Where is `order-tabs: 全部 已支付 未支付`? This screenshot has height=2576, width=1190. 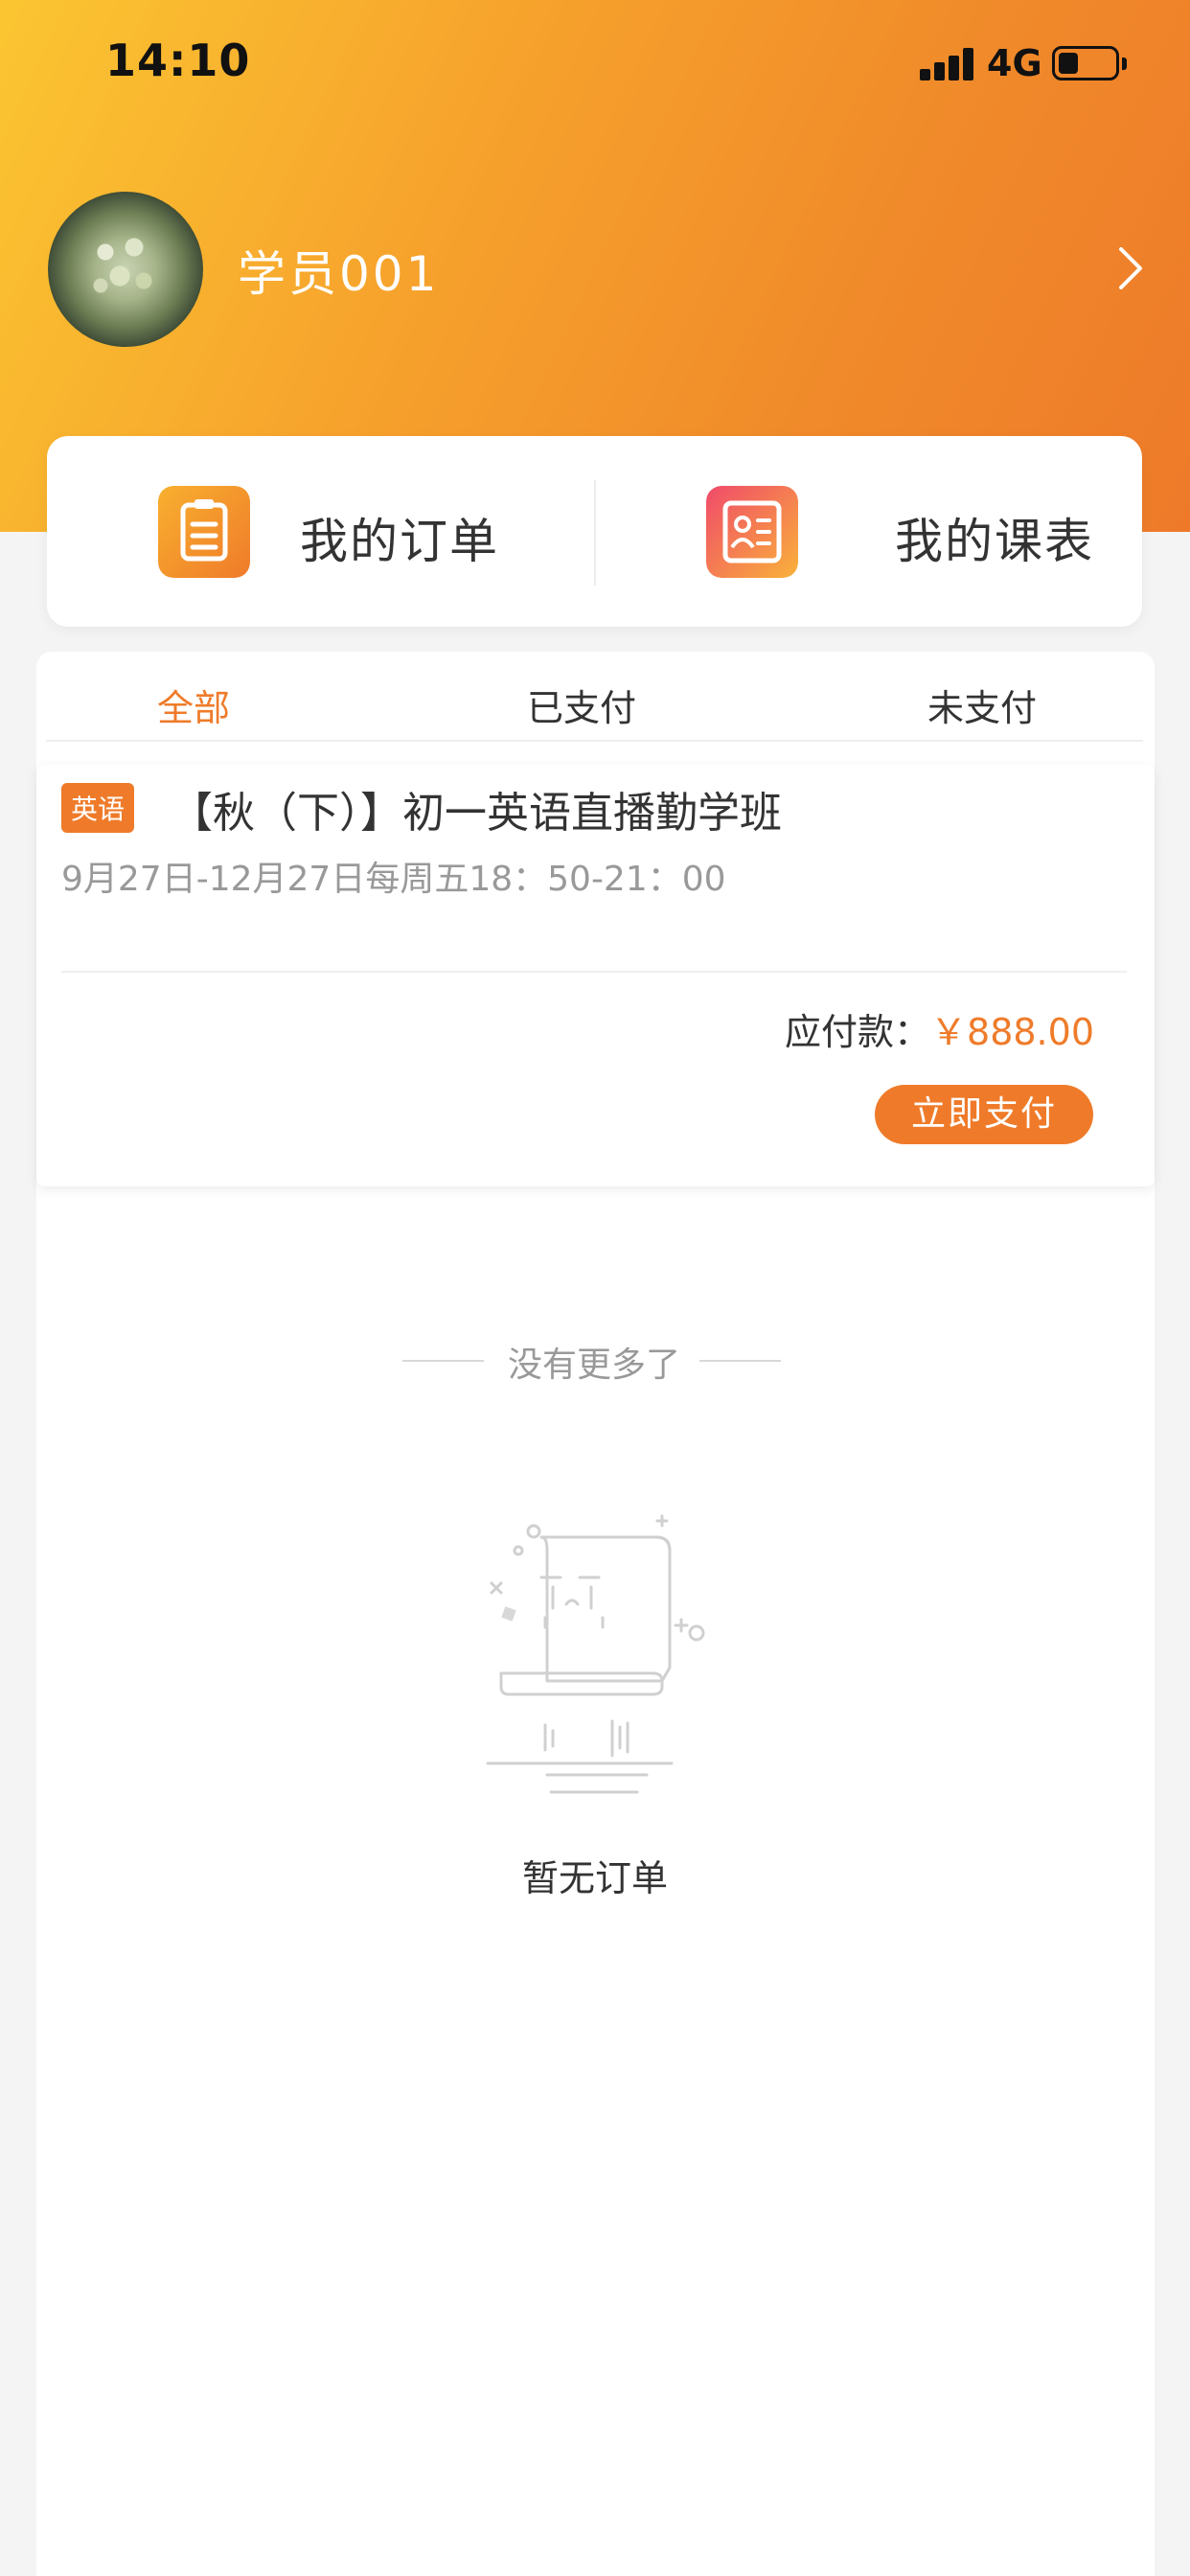 order-tabs: 全部 已支付 未支付 is located at coordinates (594, 697).